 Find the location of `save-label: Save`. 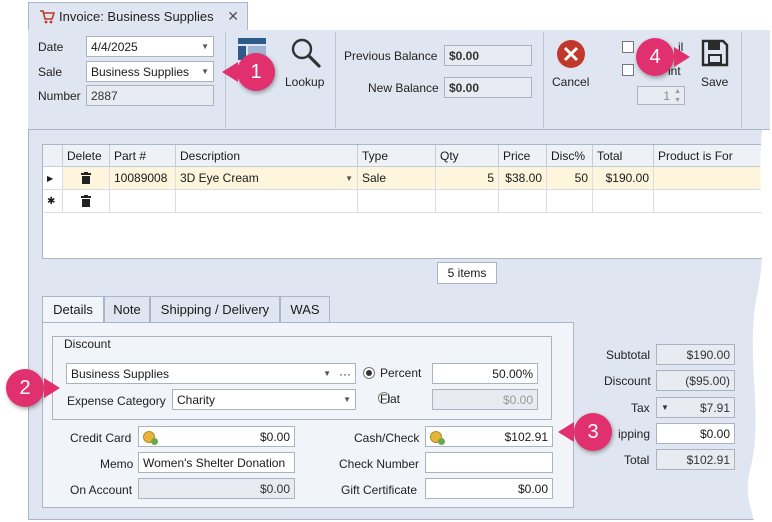

save-label: Save is located at coordinates (714, 82).